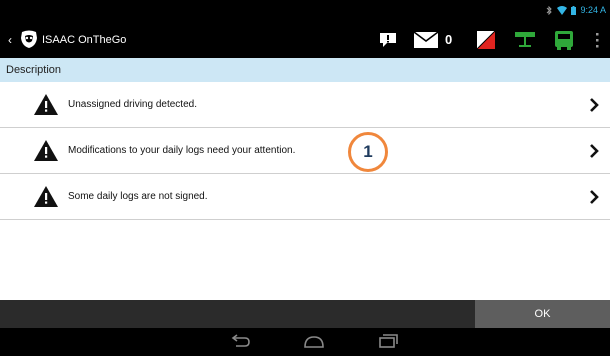 Image resolution: width=610 pixels, height=356 pixels. What do you see at coordinates (305, 197) in the screenshot?
I see `list-item: Some daily logs are not signed.` at bounding box center [305, 197].